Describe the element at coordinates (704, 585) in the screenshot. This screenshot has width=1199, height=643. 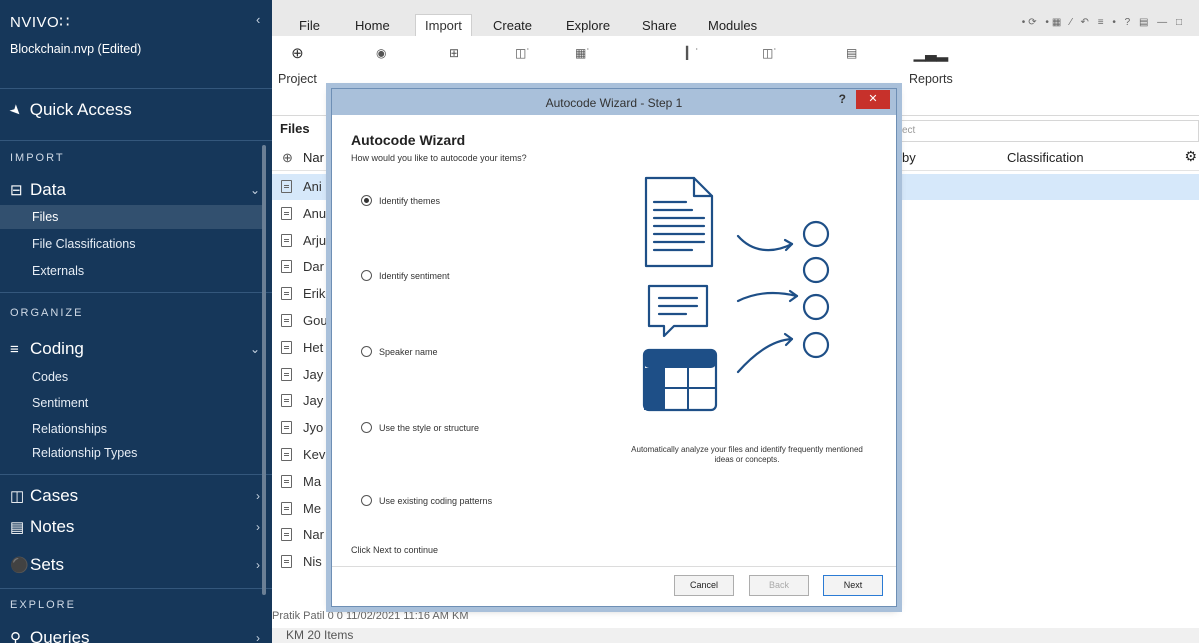
I see `cancel-button: Cancel` at that location.